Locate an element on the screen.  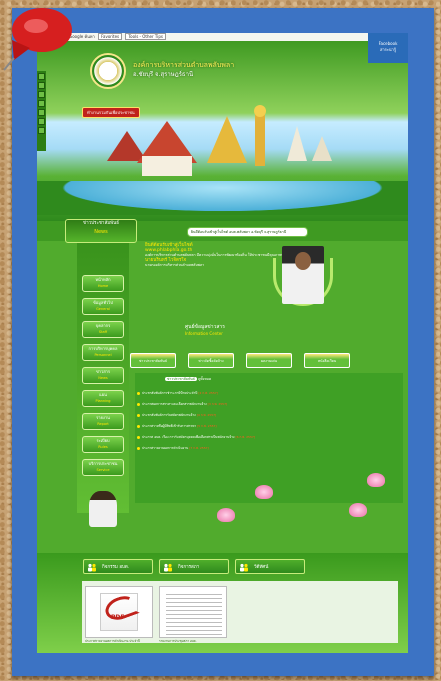
facebook-link: Facebook สาระน่ารู้ is located at coordinates (388, 48).